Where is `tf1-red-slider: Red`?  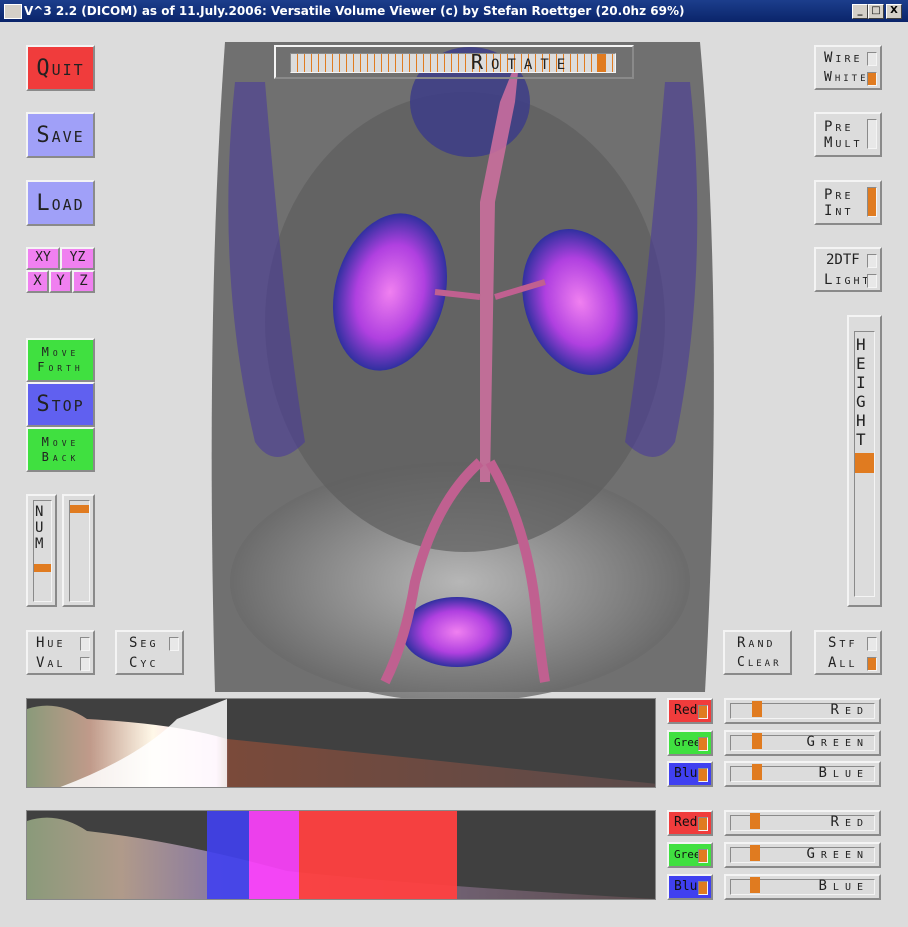
tf1-red-slider: Red is located at coordinates (802, 711).